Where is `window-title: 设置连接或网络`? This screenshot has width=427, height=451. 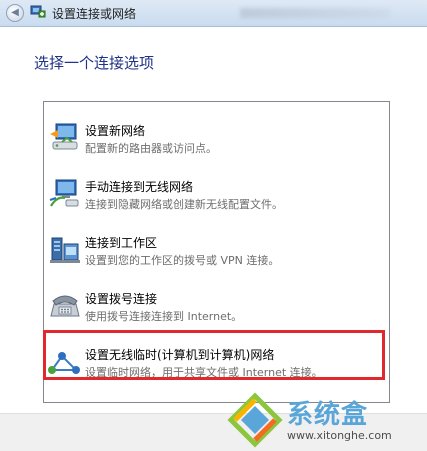
window-title: 设置连接或网络 is located at coordinates (94, 14).